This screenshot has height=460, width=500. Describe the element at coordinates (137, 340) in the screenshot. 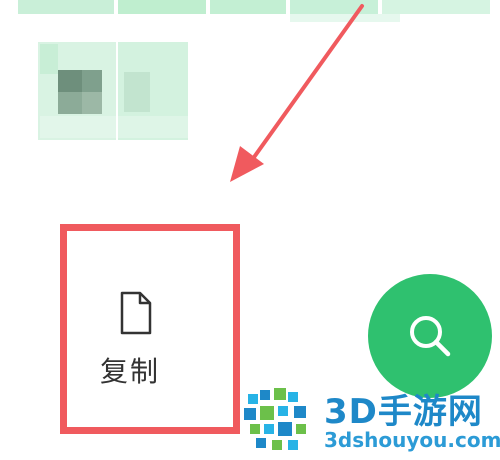

I see `copy-button: 复制` at that location.